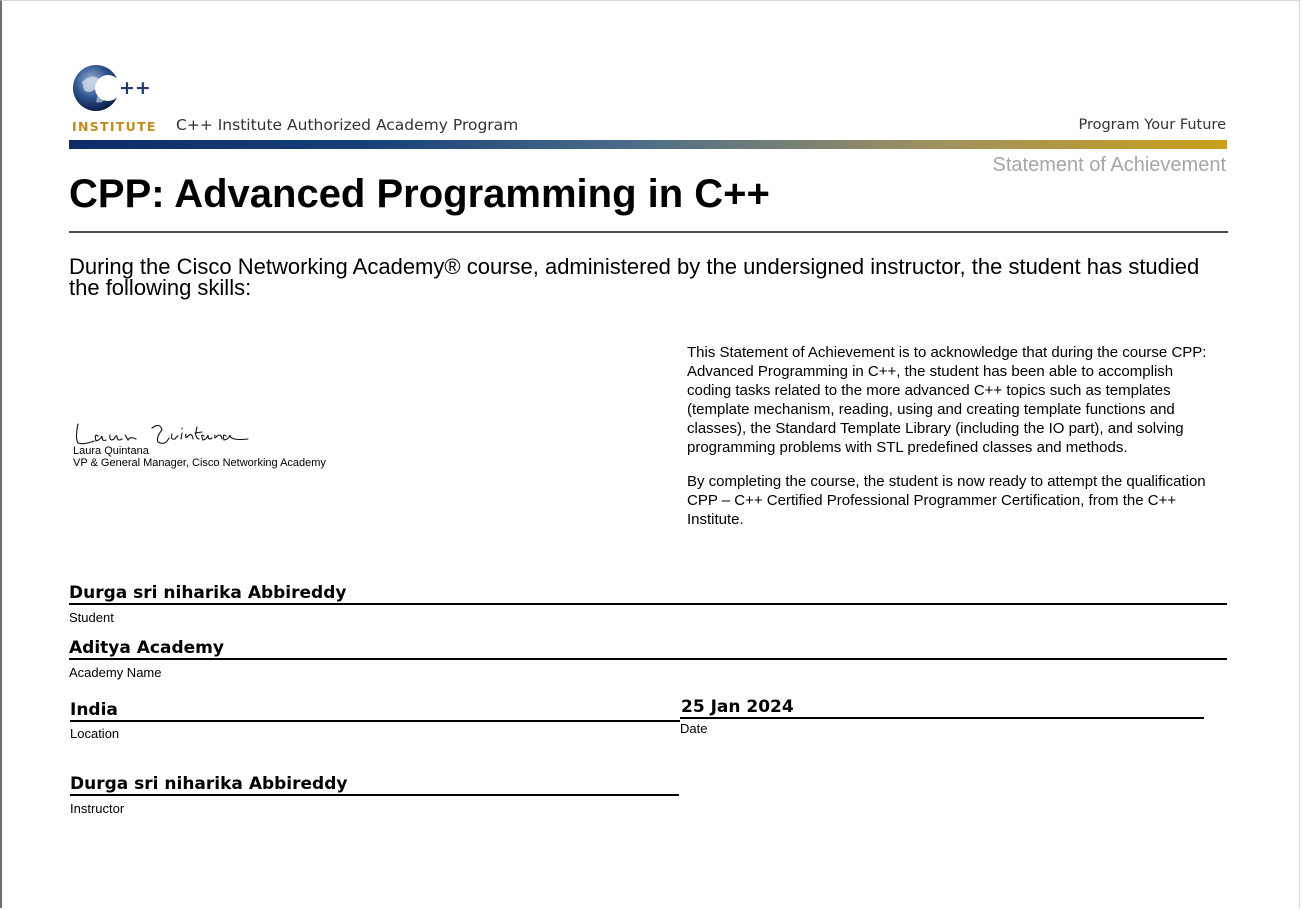  What do you see at coordinates (648, 232) in the screenshot?
I see `title-divider` at bounding box center [648, 232].